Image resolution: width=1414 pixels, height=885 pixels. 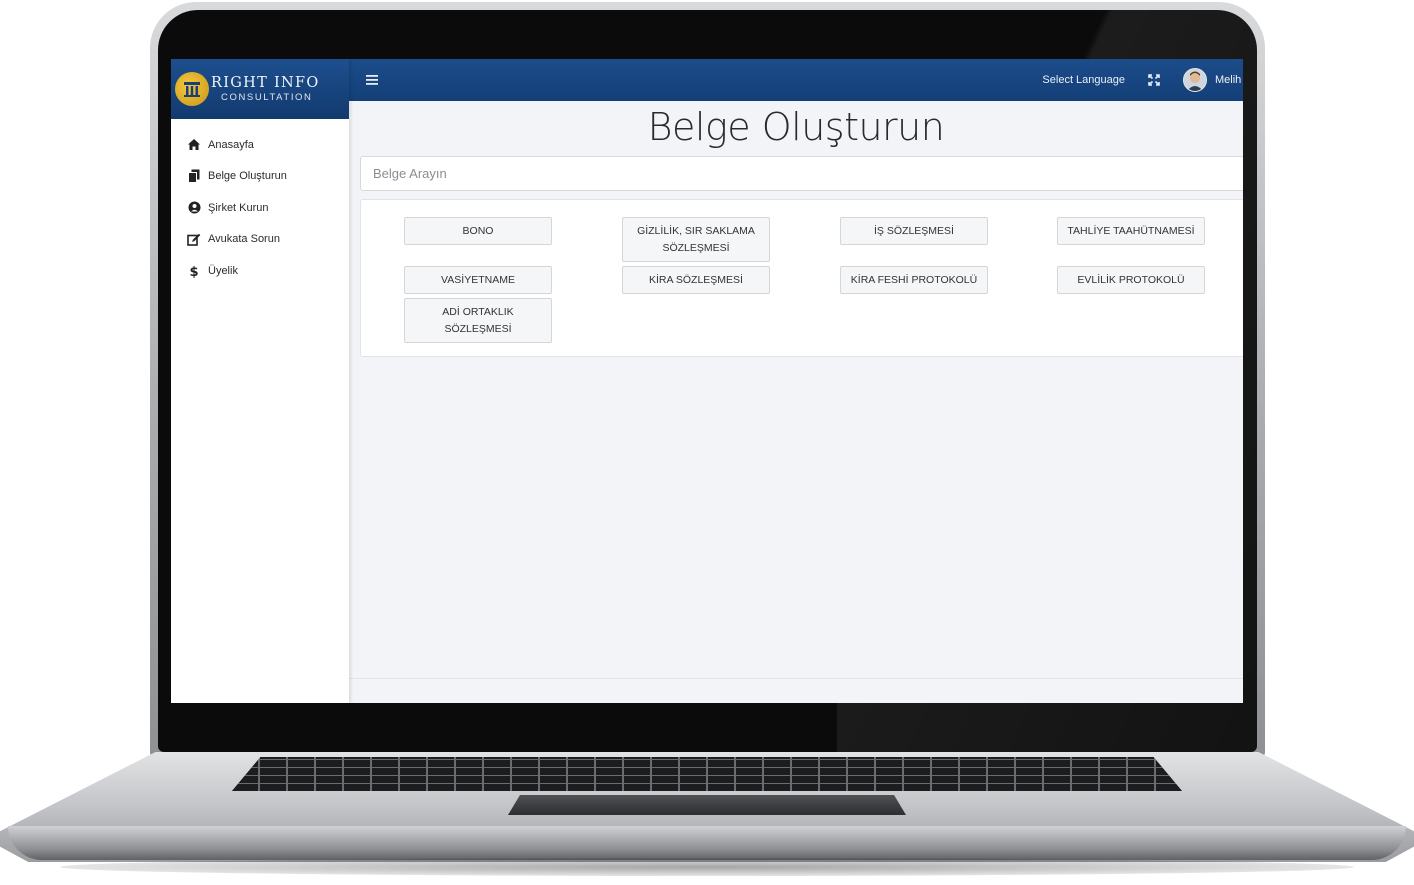 What do you see at coordinates (796, 80) in the screenshot?
I see `topbar: Select Language Melih` at bounding box center [796, 80].